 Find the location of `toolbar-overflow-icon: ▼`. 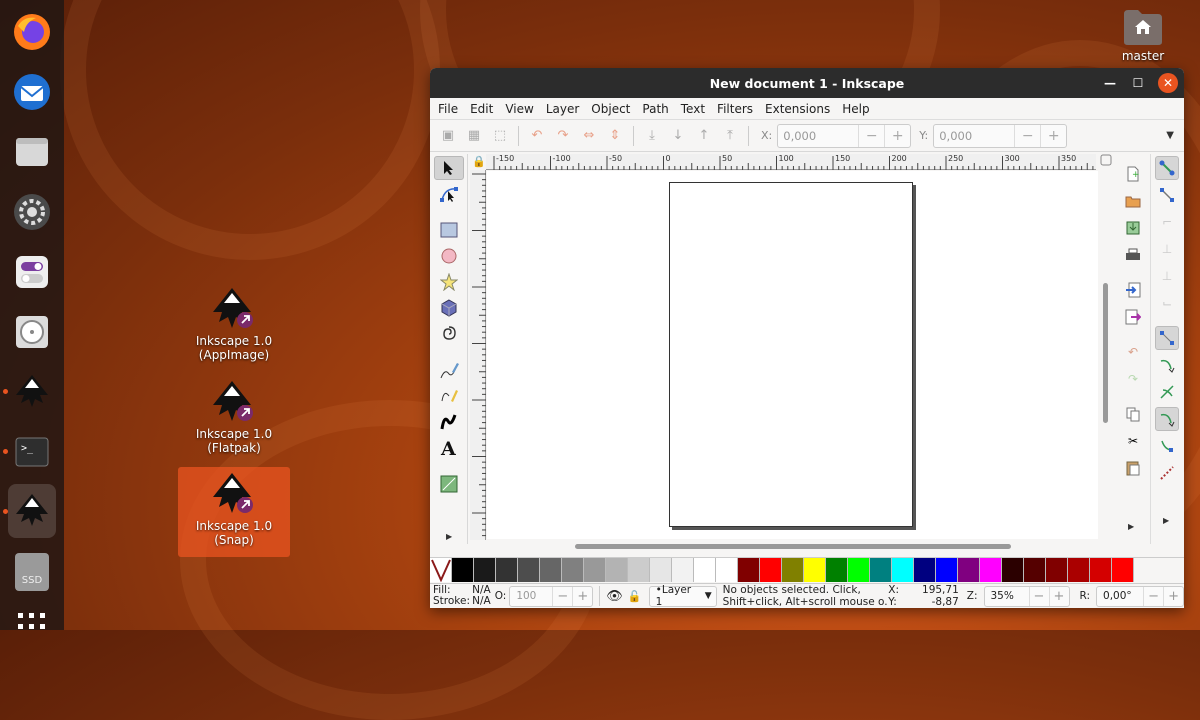

toolbar-overflow-icon: ▼ is located at coordinates (1170, 135).